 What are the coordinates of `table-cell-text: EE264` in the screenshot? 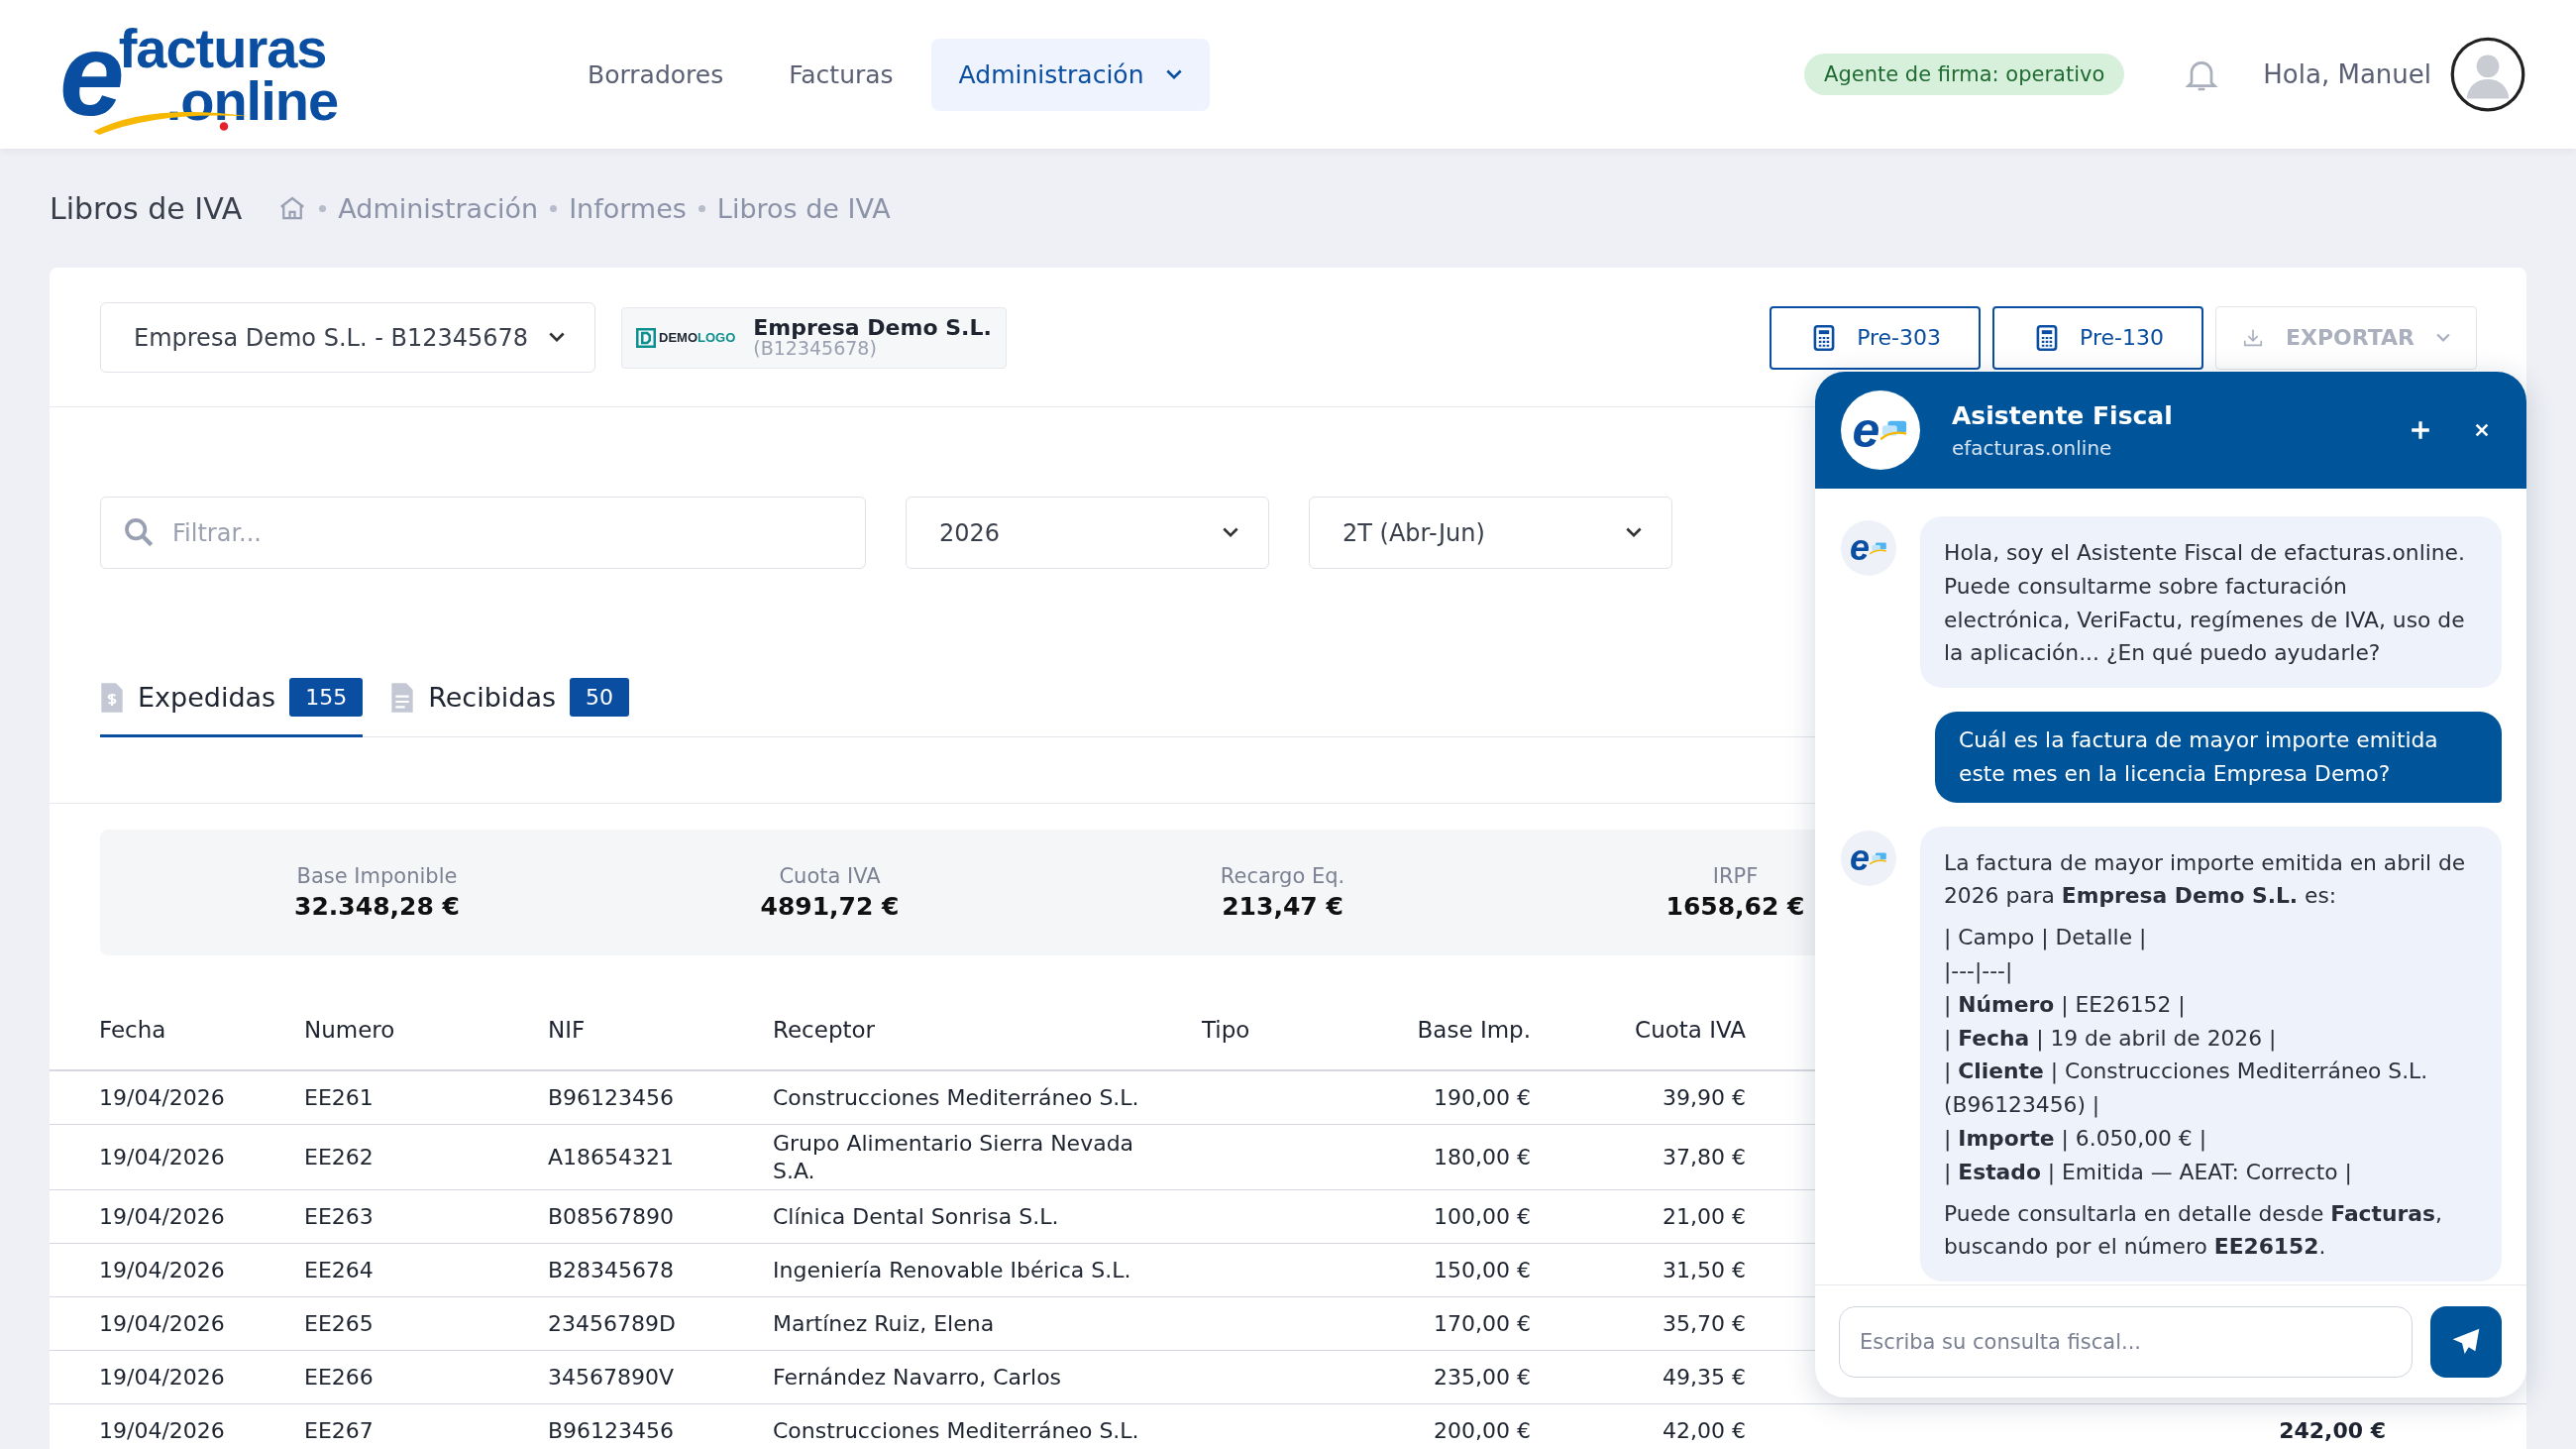 It's located at (339, 1270).